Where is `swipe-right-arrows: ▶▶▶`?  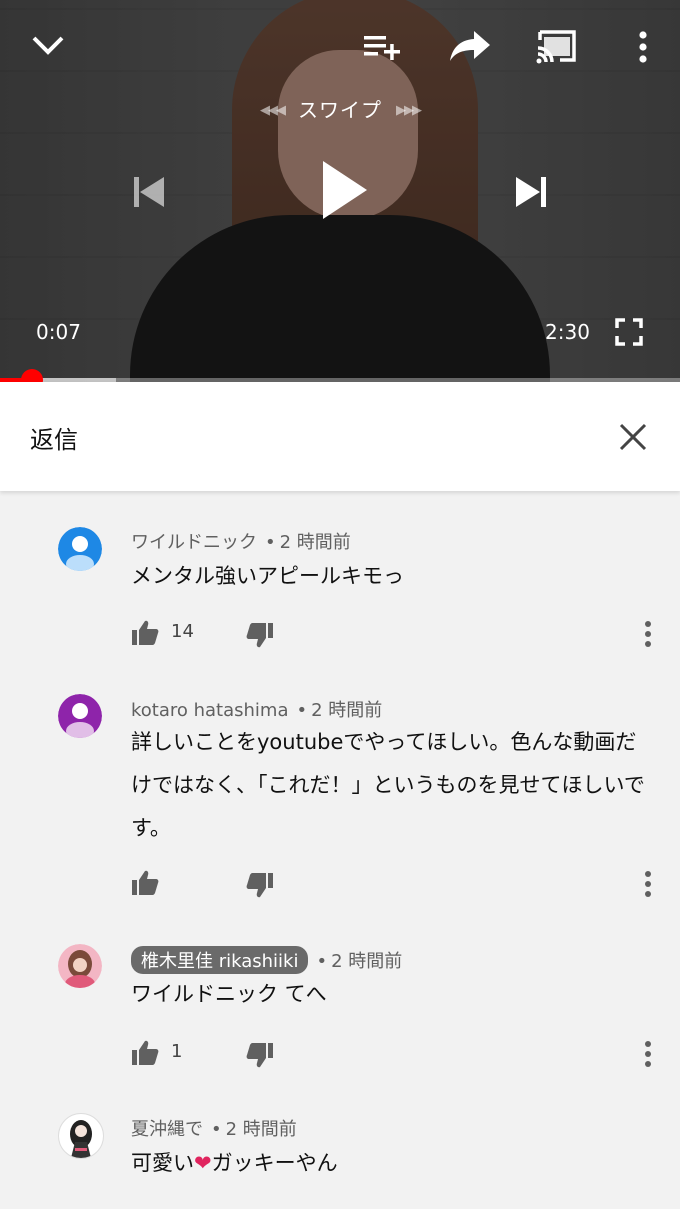
swipe-right-arrows: ▶▶▶ is located at coordinates (409, 110).